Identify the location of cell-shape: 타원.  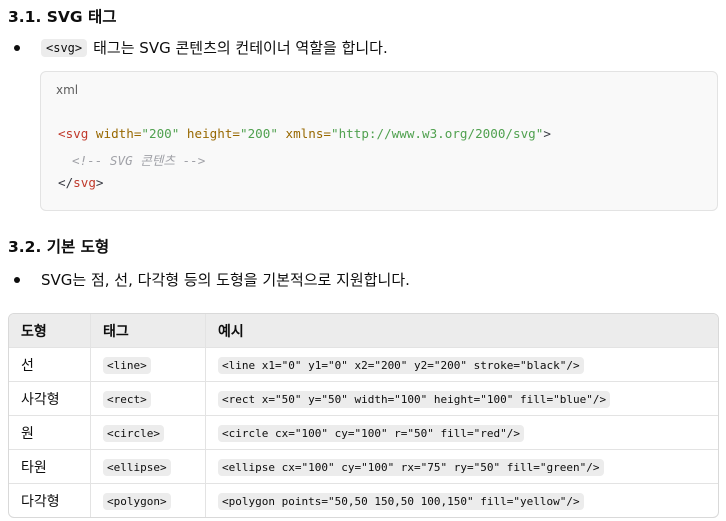
(50, 467).